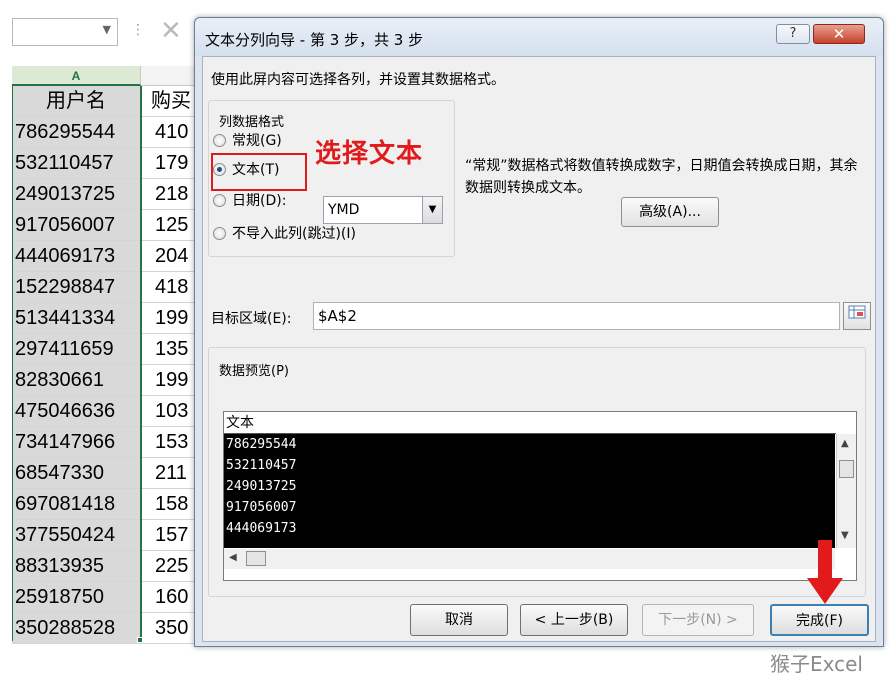 This screenshot has width=889, height=677. What do you see at coordinates (358, 80) in the screenshot?
I see `instruction-text: 使用此屏内容可选择各列，并设置其数据格式。` at bounding box center [358, 80].